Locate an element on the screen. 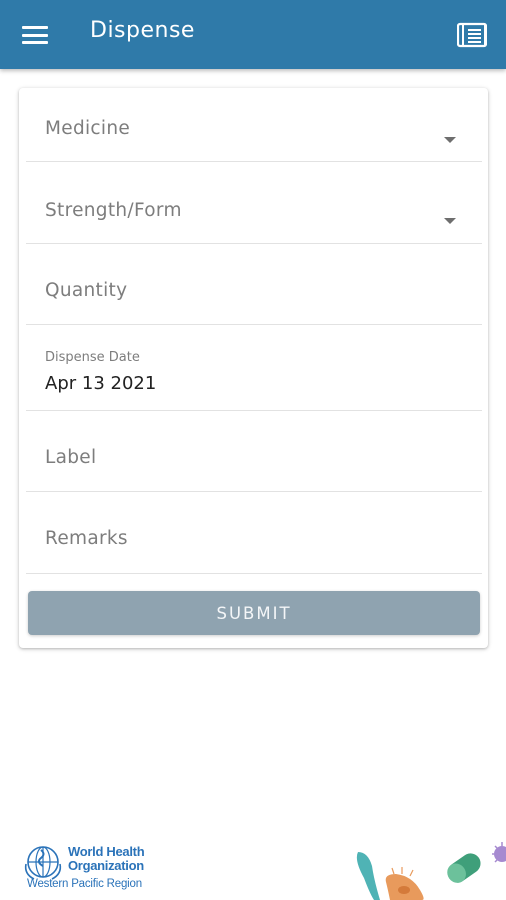 This screenshot has width=506, height=900. quantity-placeholder: Quantity is located at coordinates (86, 290).